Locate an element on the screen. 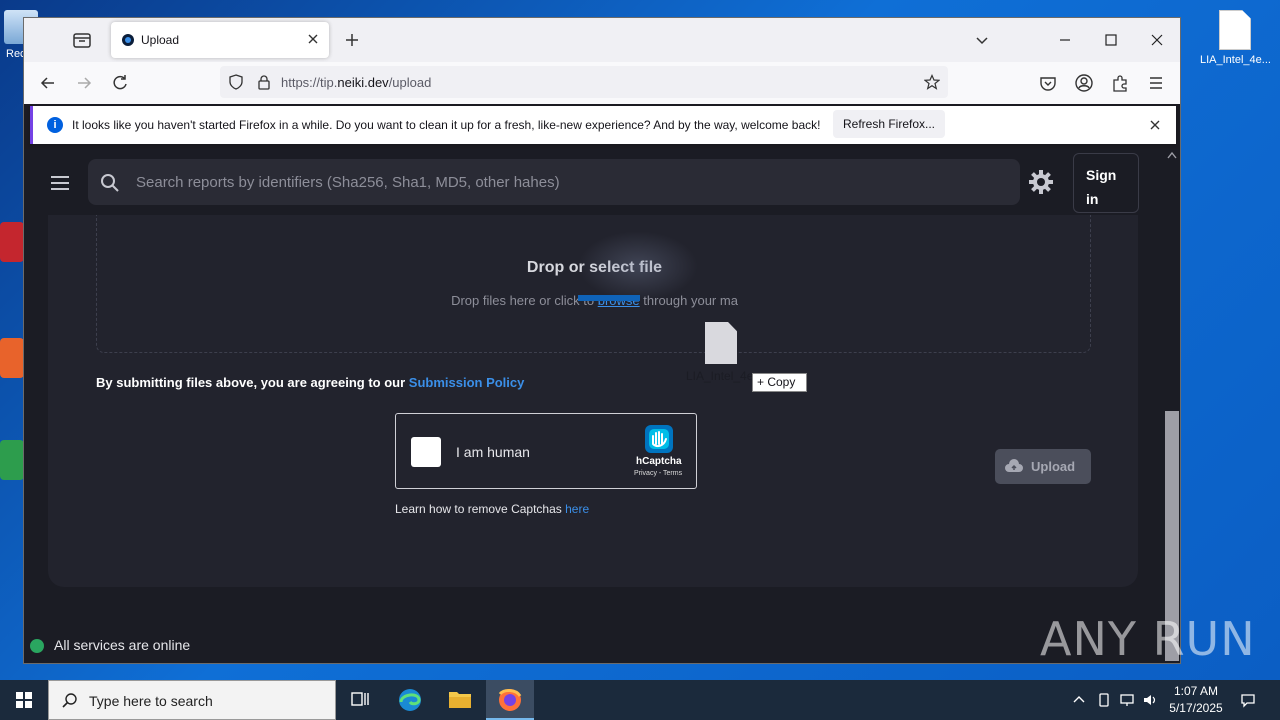 The width and height of the screenshot is (1280, 720). maximize-icon is located at coordinates (1111, 40).